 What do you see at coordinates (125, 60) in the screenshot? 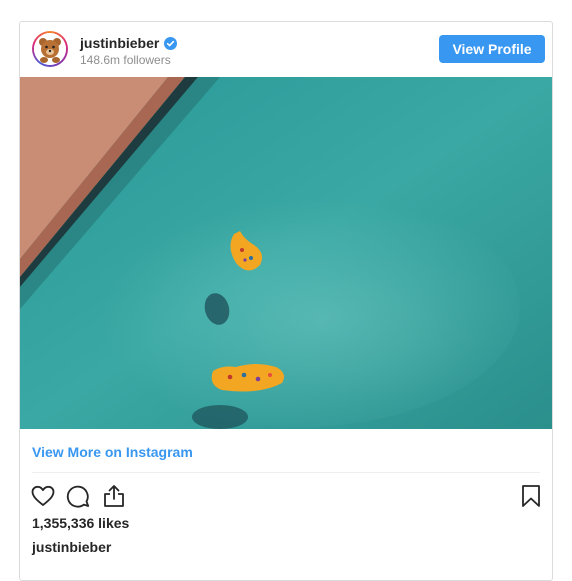
I see `follower-count: 148.6m followers` at bounding box center [125, 60].